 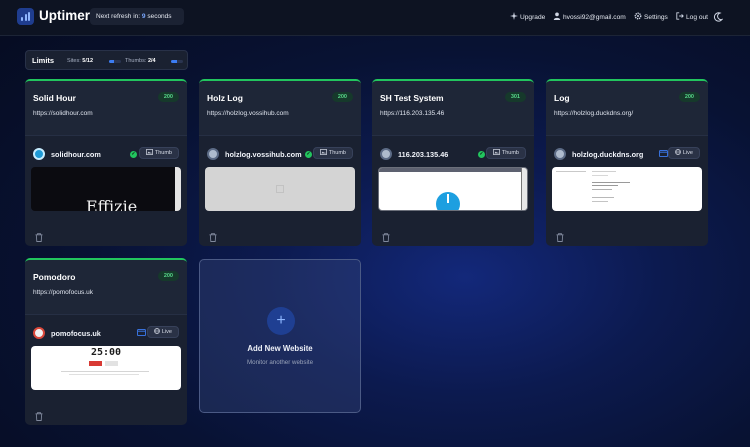 What do you see at coordinates (593, 113) in the screenshot?
I see `card-url: https://holzlog.duckdns.org/` at bounding box center [593, 113].